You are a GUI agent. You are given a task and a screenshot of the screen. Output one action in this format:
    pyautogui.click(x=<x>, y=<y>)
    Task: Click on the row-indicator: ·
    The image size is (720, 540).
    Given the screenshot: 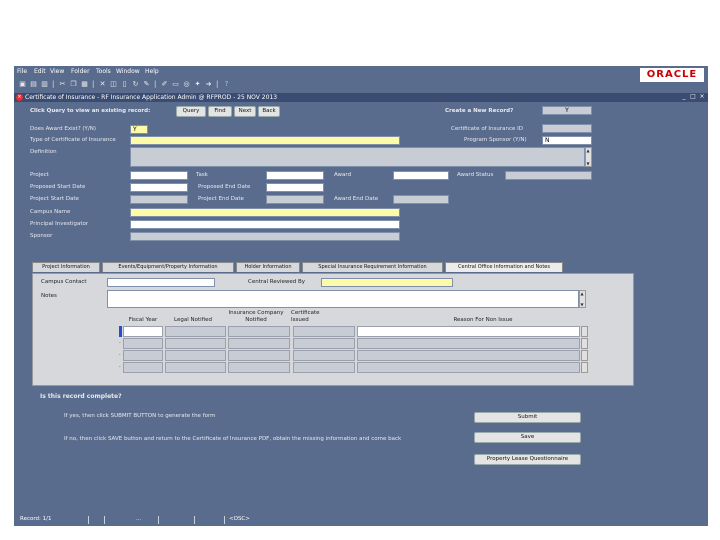 What is the action you would take?
    pyautogui.click(x=120, y=355)
    